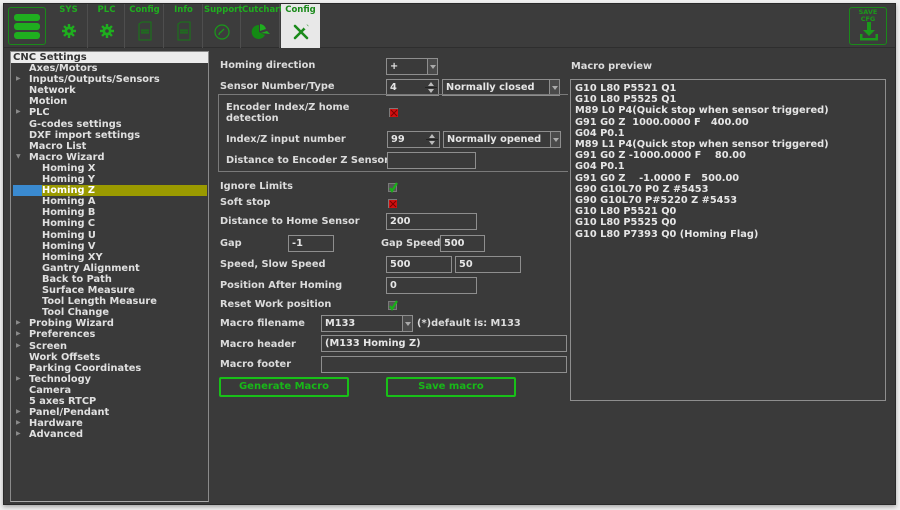 The image size is (900, 510). Describe the element at coordinates (340, 323) in the screenshot. I see `macro-filename-value: M133` at that location.